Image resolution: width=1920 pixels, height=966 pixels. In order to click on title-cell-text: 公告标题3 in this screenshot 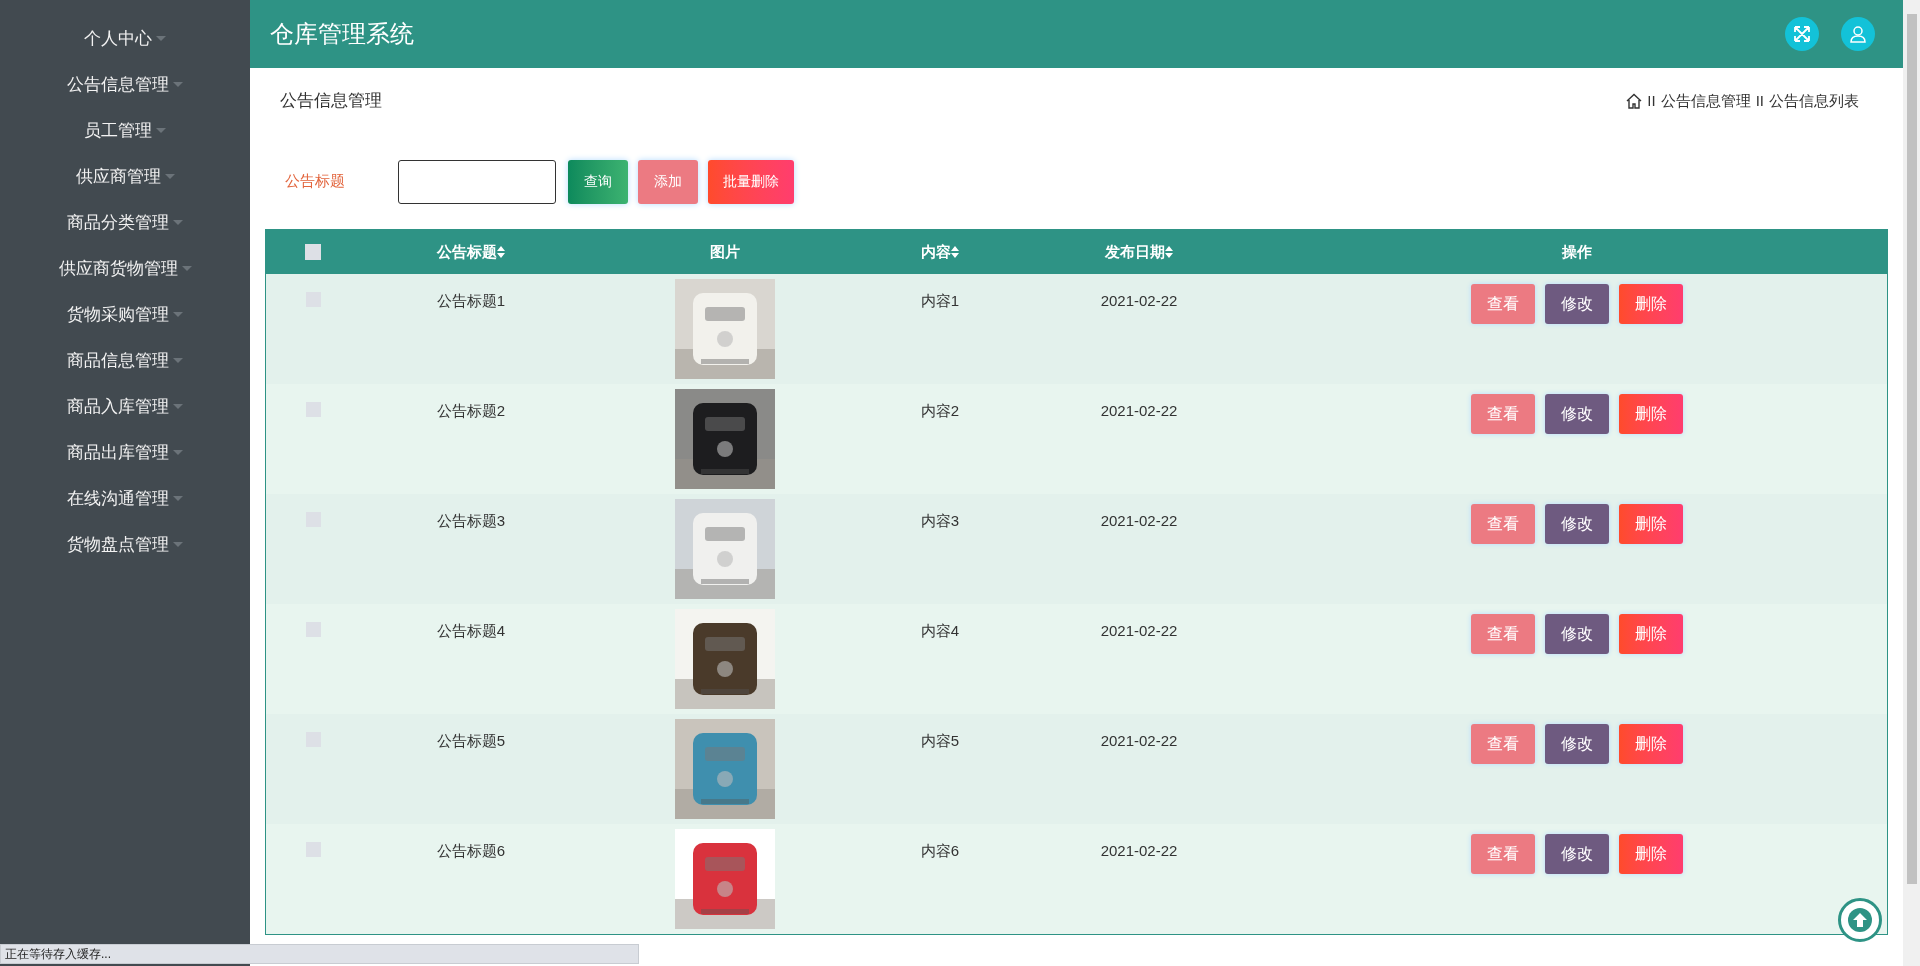, I will do `click(471, 521)`.